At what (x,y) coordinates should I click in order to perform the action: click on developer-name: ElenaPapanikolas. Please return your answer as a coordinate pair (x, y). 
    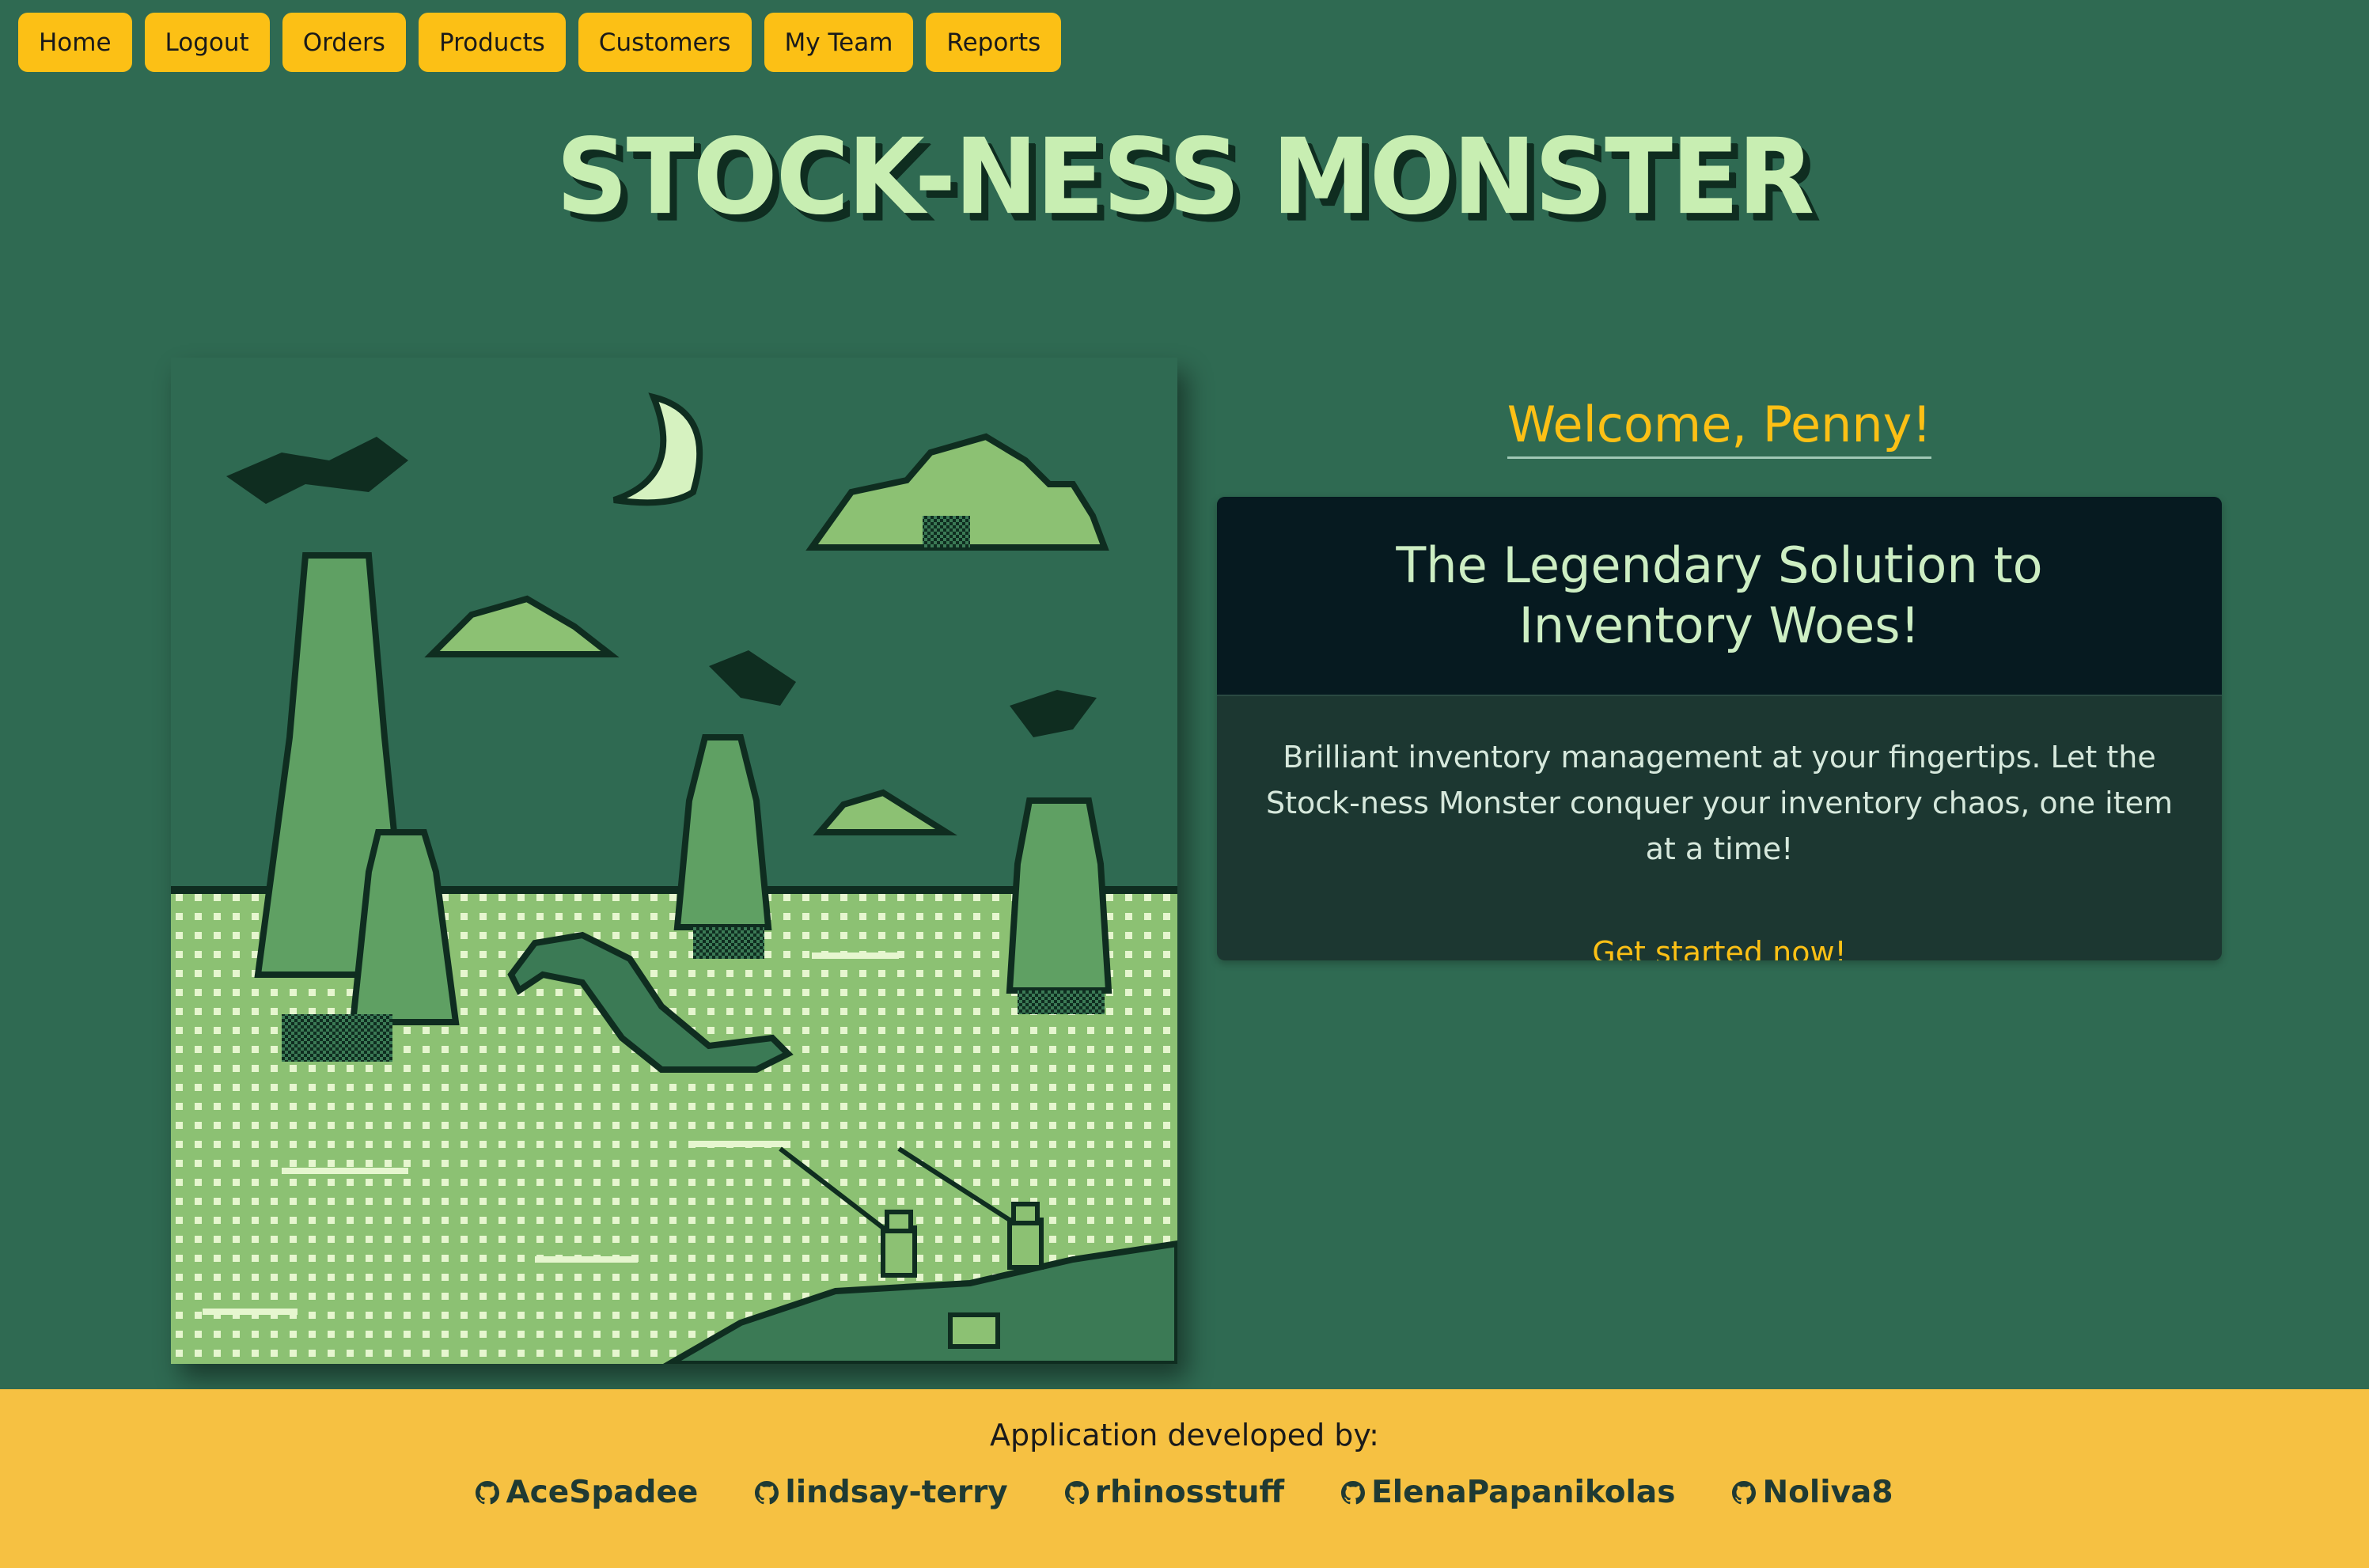
    Looking at the image, I should click on (1523, 1492).